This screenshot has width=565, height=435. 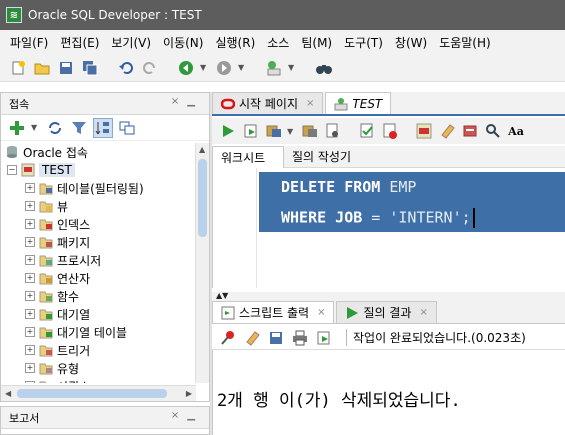 I want to click on menu-view: 보기(V), so click(x=131, y=42).